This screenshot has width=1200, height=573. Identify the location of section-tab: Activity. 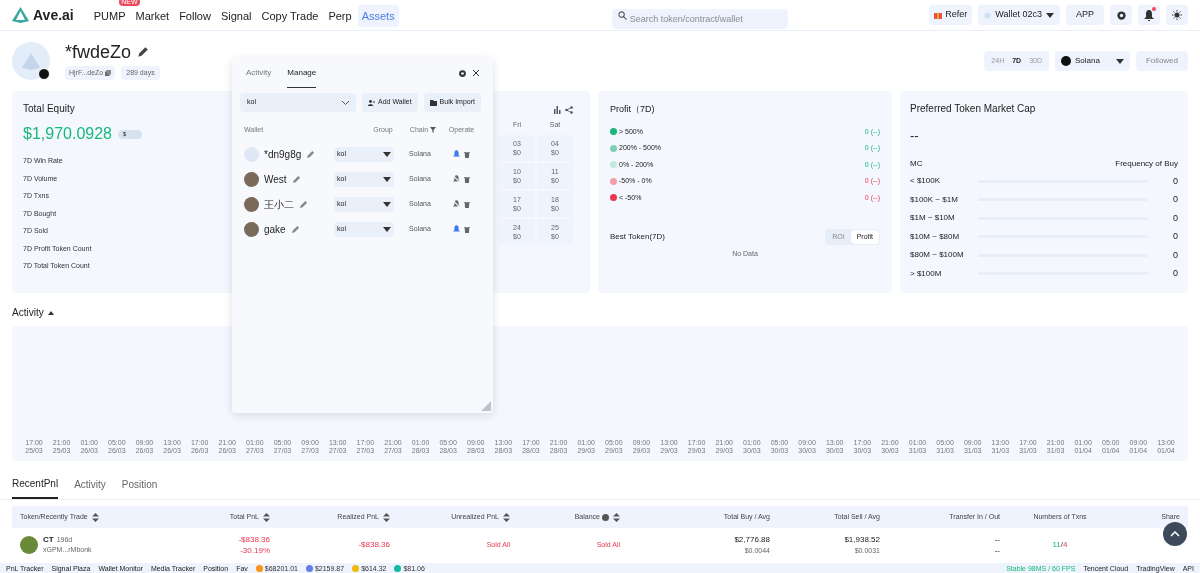
(90, 487).